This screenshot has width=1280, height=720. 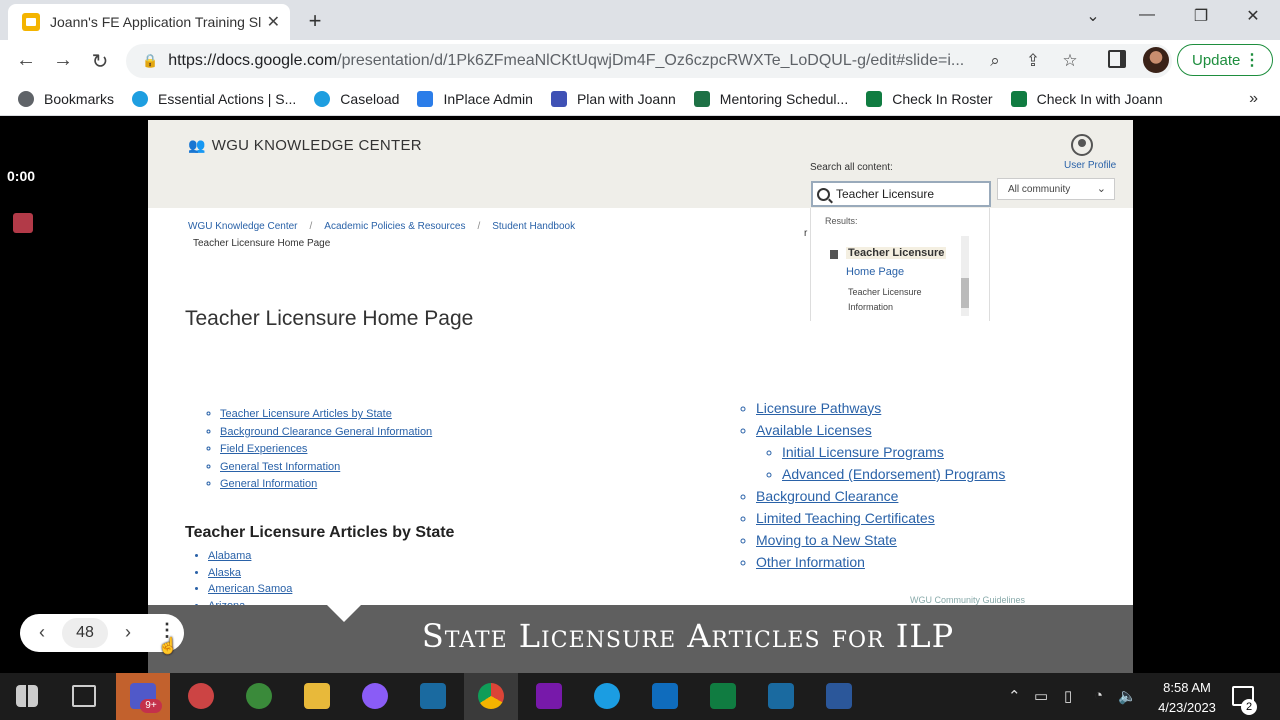 What do you see at coordinates (851, 167) in the screenshot?
I see `search-label: Search all content:` at bounding box center [851, 167].